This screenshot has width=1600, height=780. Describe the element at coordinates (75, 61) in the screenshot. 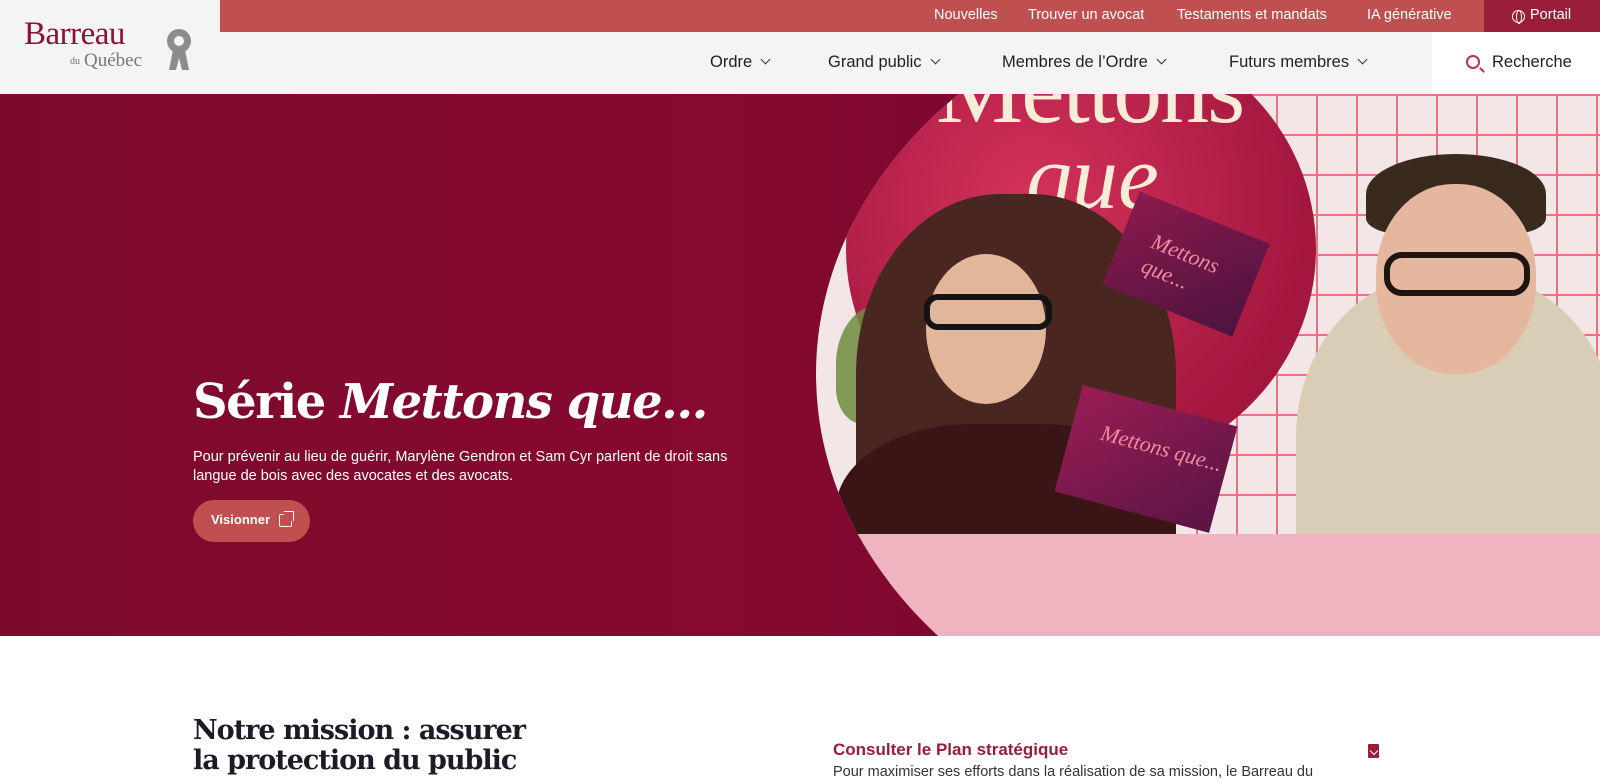

I see `logo-du-text: du` at that location.